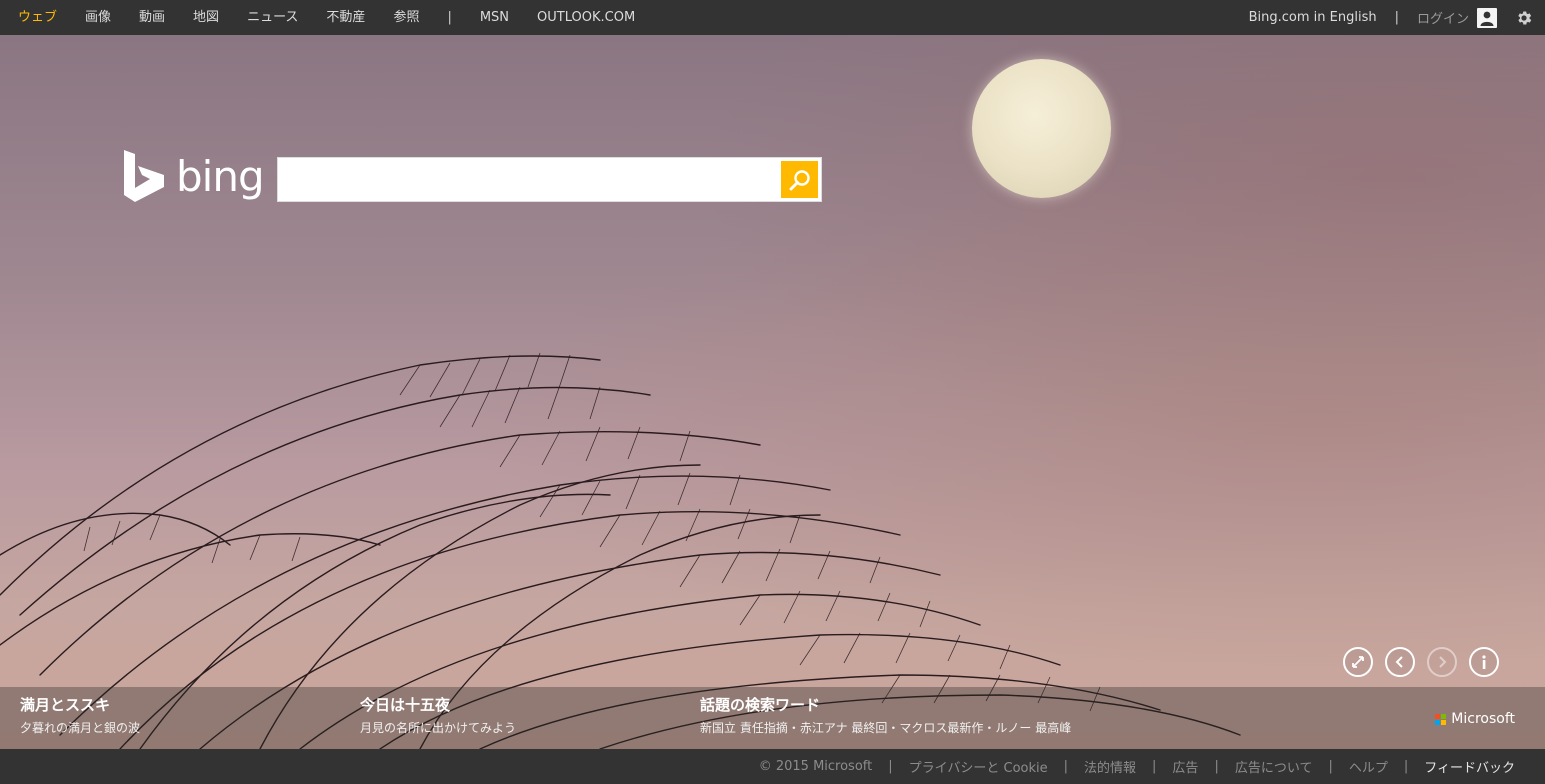  What do you see at coordinates (65, 705) in the screenshot?
I see `caption-title: 満月とススキ` at bounding box center [65, 705].